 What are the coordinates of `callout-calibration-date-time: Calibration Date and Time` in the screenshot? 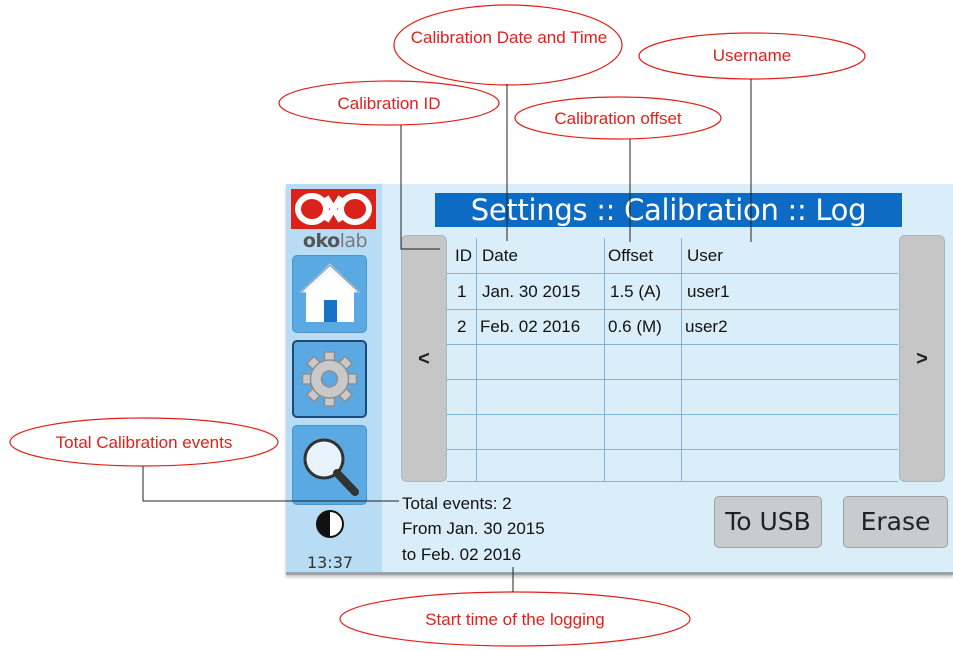 It's located at (509, 37).